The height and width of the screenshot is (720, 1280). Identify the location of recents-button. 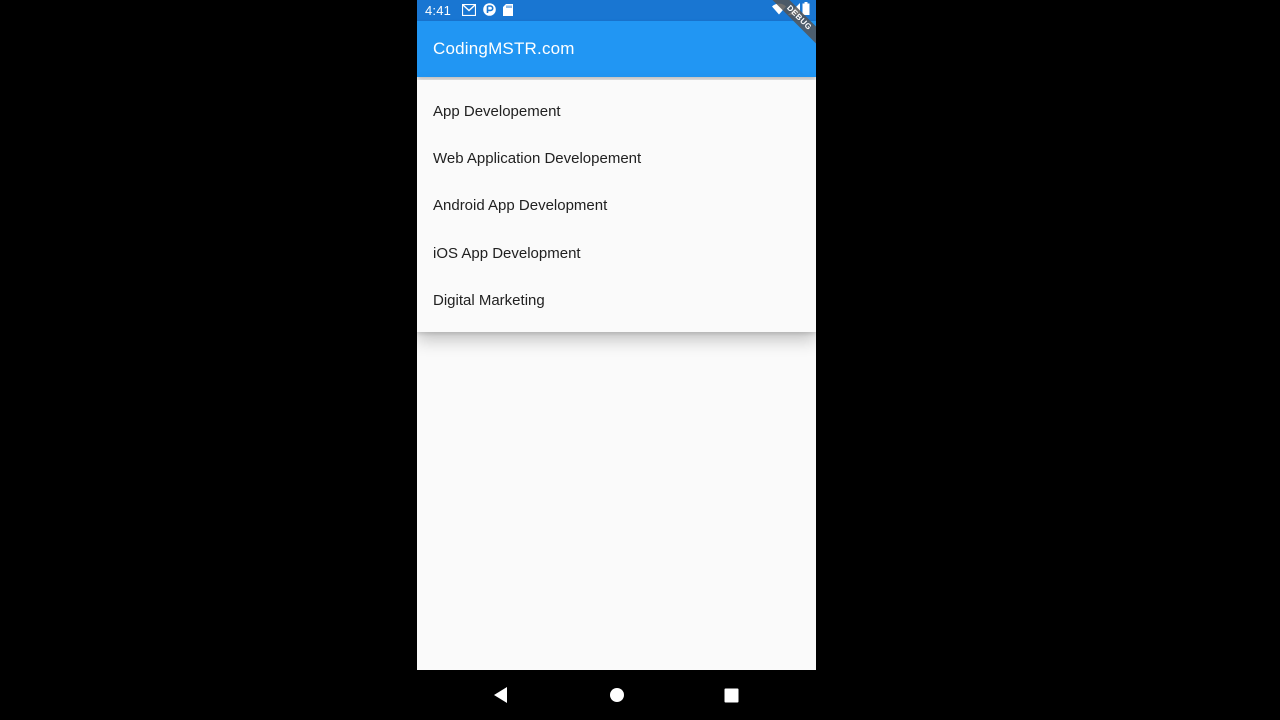
(731, 695).